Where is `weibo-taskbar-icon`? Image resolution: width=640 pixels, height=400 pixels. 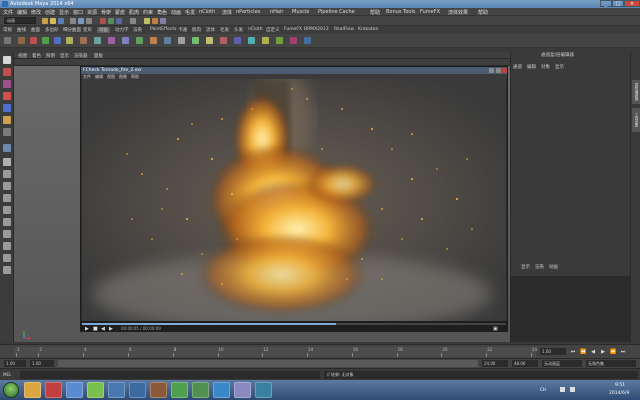 weibo-taskbar-icon is located at coordinates (53, 390).